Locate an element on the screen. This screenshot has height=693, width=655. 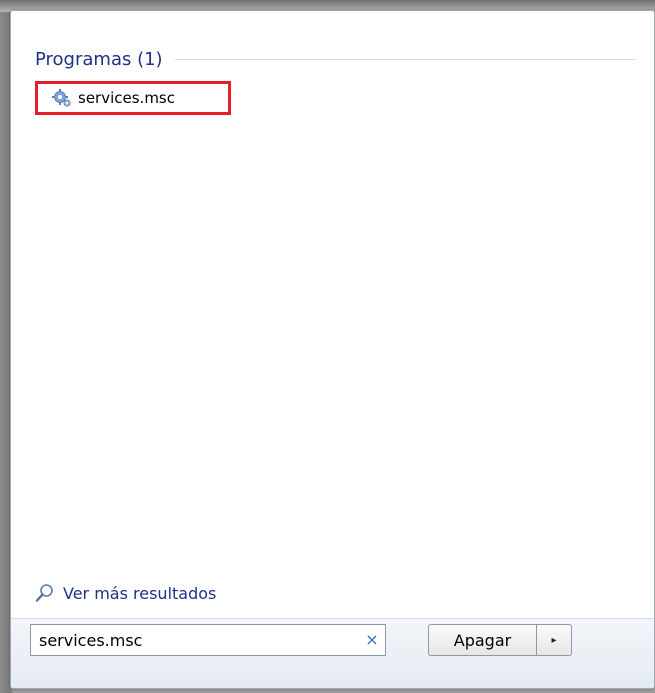
results-group-header: Programas (1) is located at coordinates (335, 59).